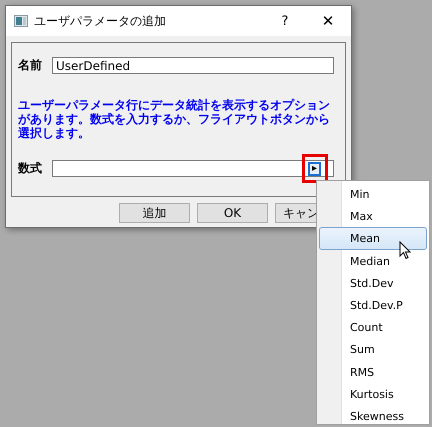 The width and height of the screenshot is (432, 427). Describe the element at coordinates (373, 261) in the screenshot. I see `menu-item: Median` at that location.